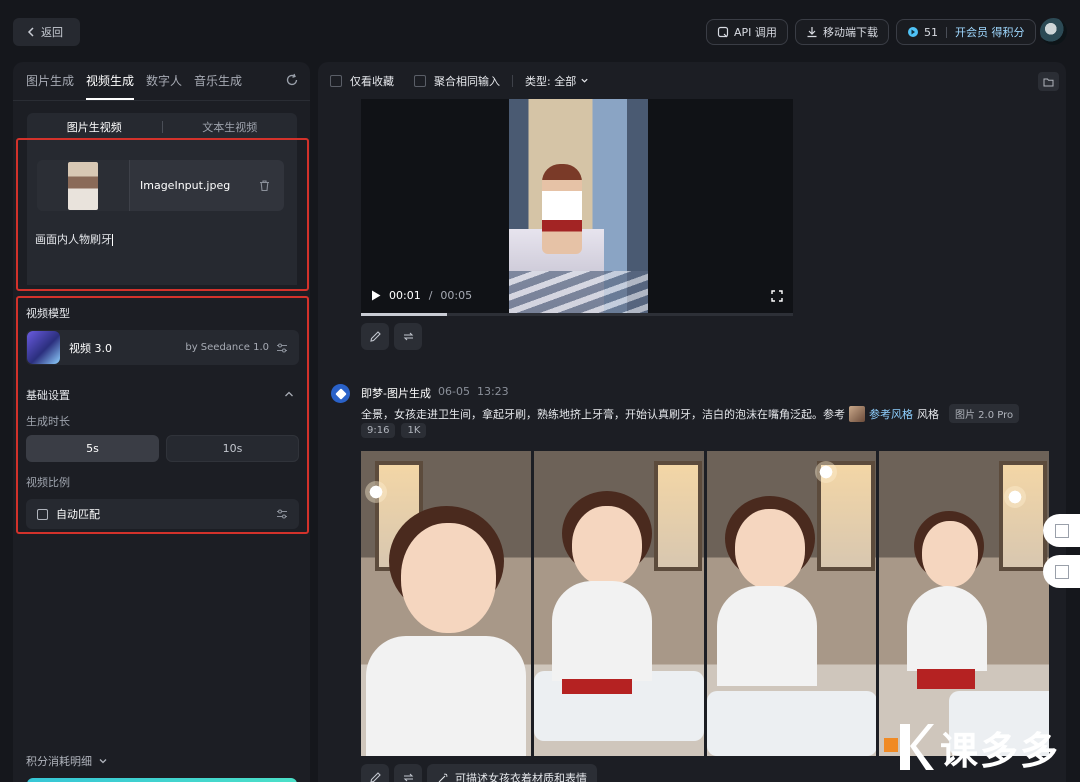  What do you see at coordinates (292, 80) in the screenshot?
I see `refresh-icon` at bounding box center [292, 80].